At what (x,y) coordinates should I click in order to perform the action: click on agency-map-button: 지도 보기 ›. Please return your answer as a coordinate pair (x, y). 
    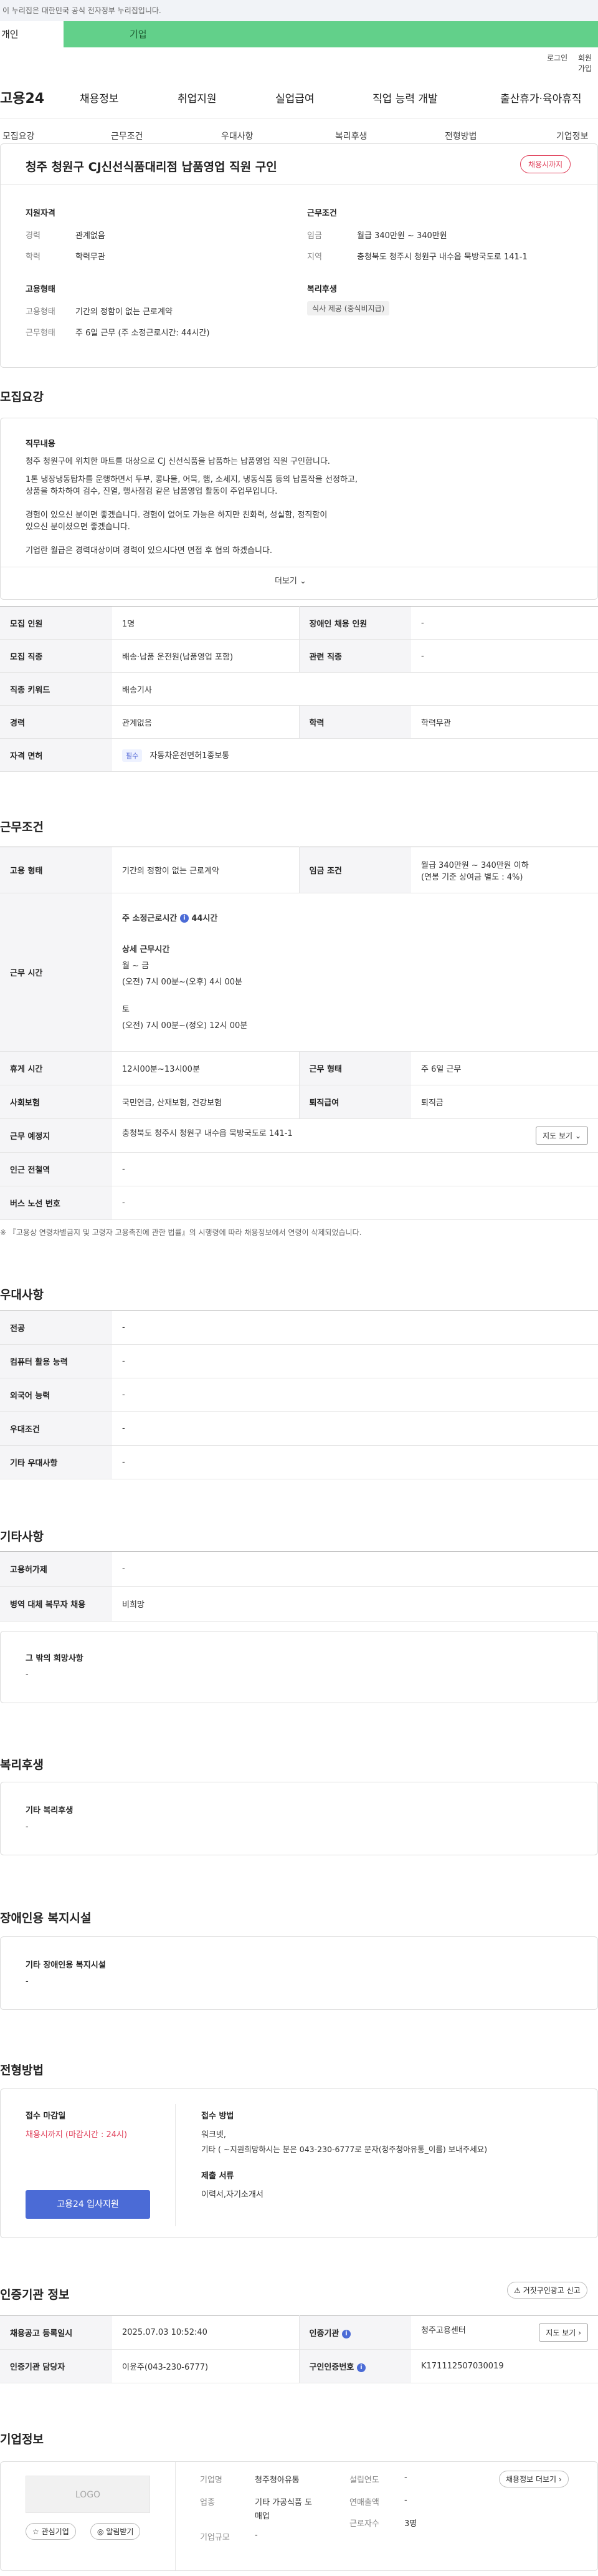
    Looking at the image, I should click on (563, 2333).